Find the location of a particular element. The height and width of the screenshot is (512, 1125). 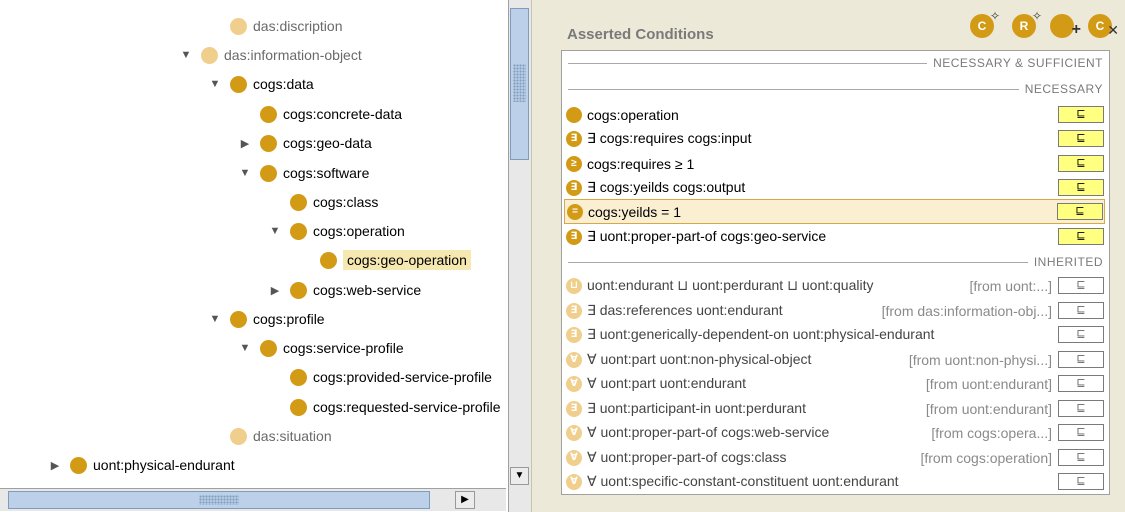

scroll-right-arrow-icon: ▶ is located at coordinates (465, 500).